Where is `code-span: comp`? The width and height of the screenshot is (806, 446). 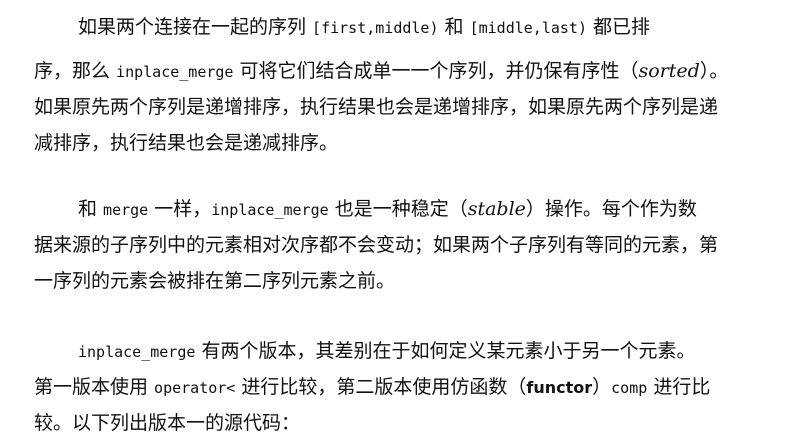
code-span: comp is located at coordinates (629, 388).